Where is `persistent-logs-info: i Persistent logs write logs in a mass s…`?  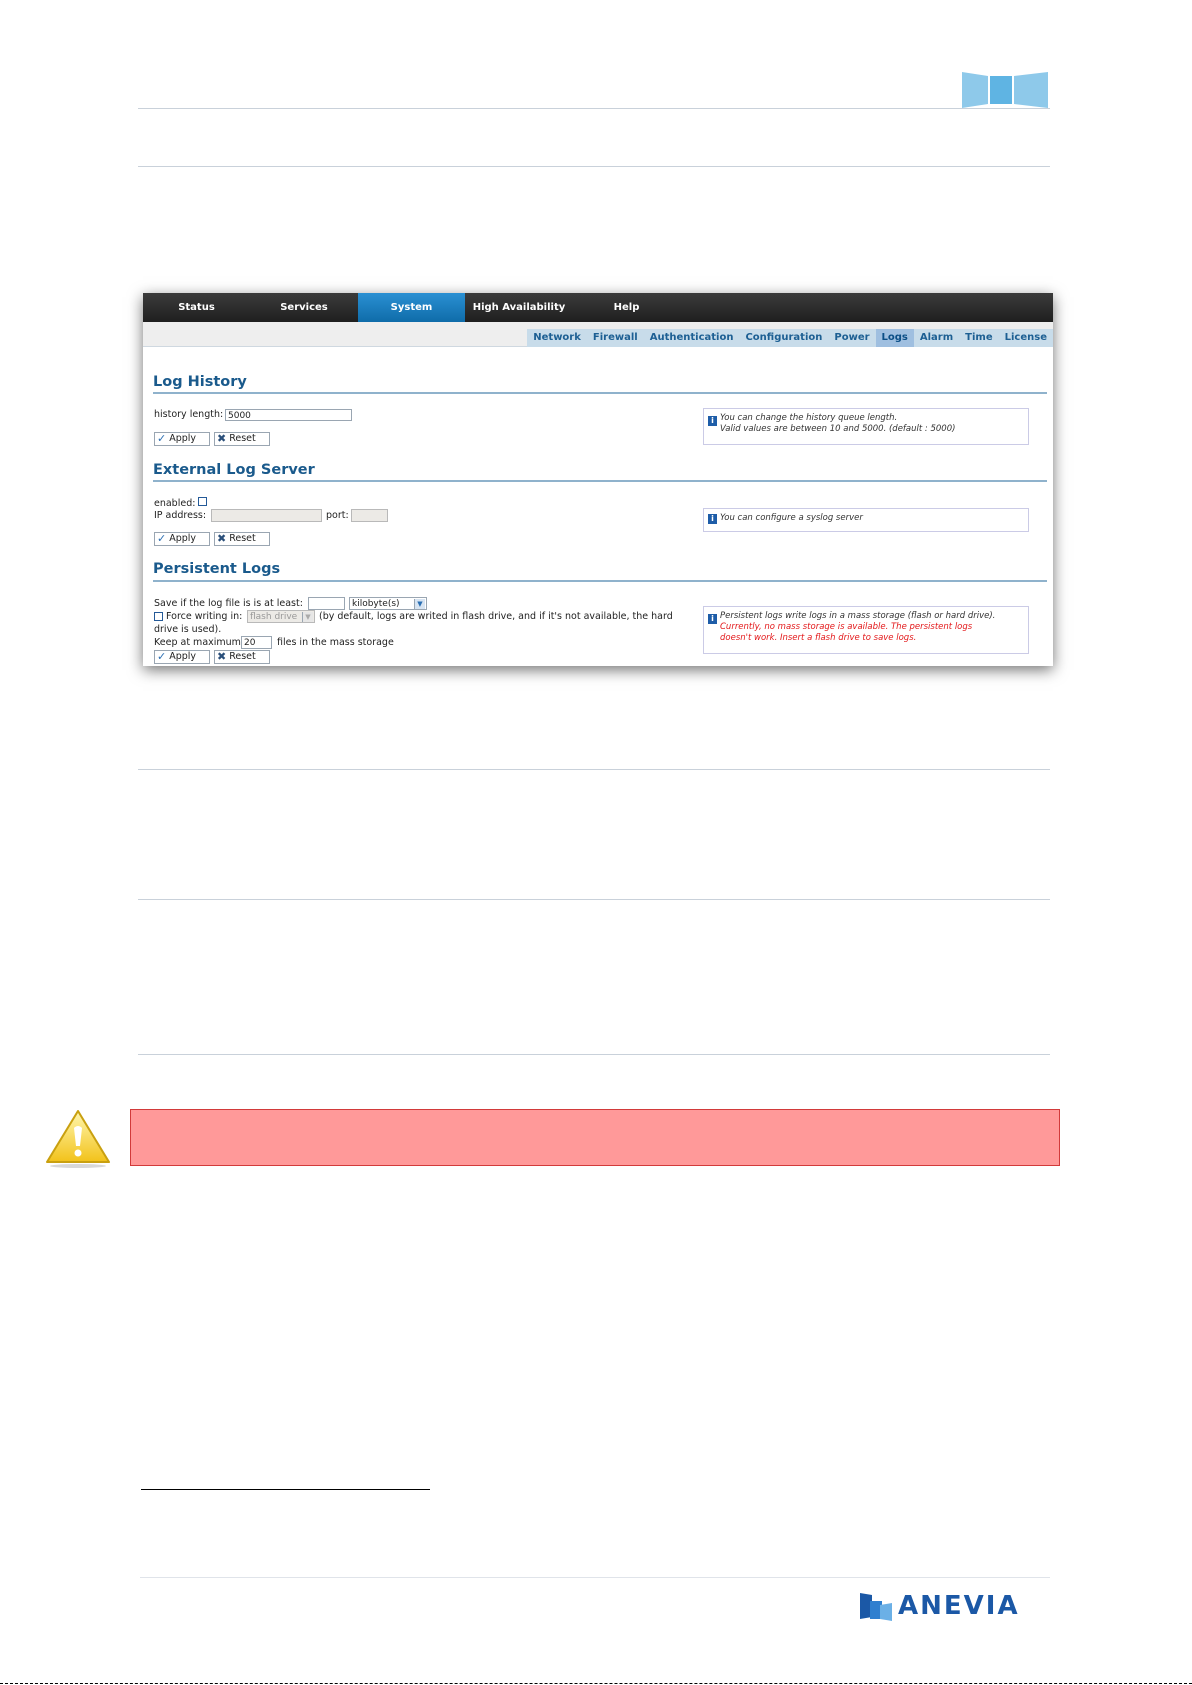
persistent-logs-info: i Persistent logs write logs in a mass s… is located at coordinates (866, 630).